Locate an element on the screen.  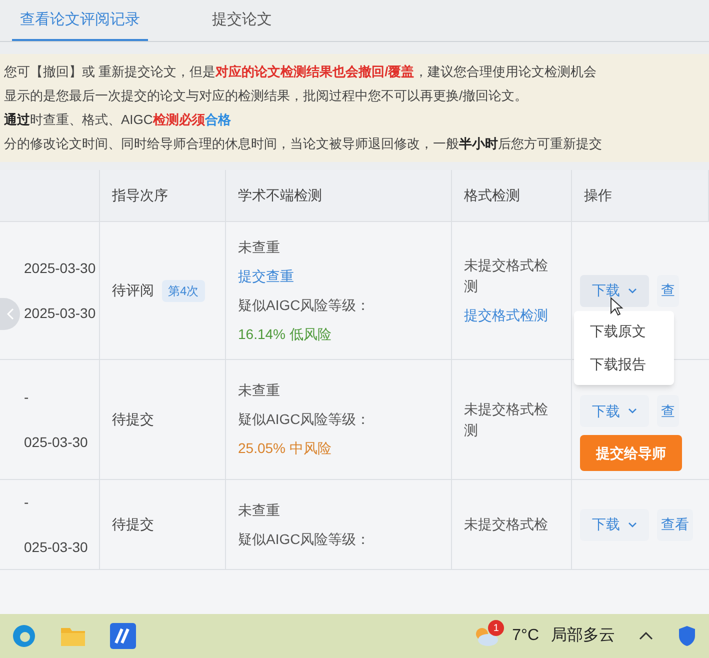
submit-to-tutor-button: 提交给导师 is located at coordinates (631, 453).